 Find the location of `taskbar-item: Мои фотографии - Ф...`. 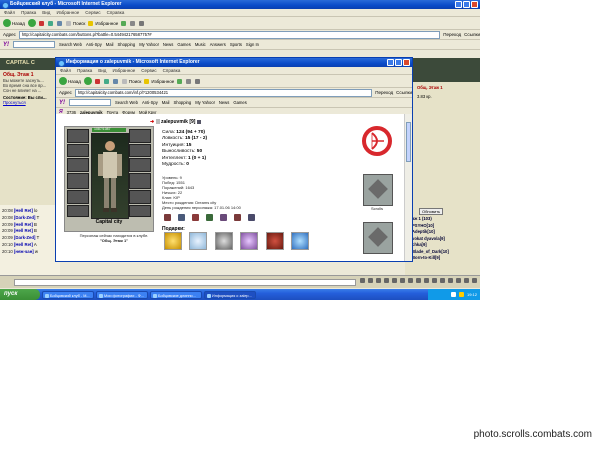

taskbar-item: Мои фотографии - Ф... is located at coordinates (122, 294).